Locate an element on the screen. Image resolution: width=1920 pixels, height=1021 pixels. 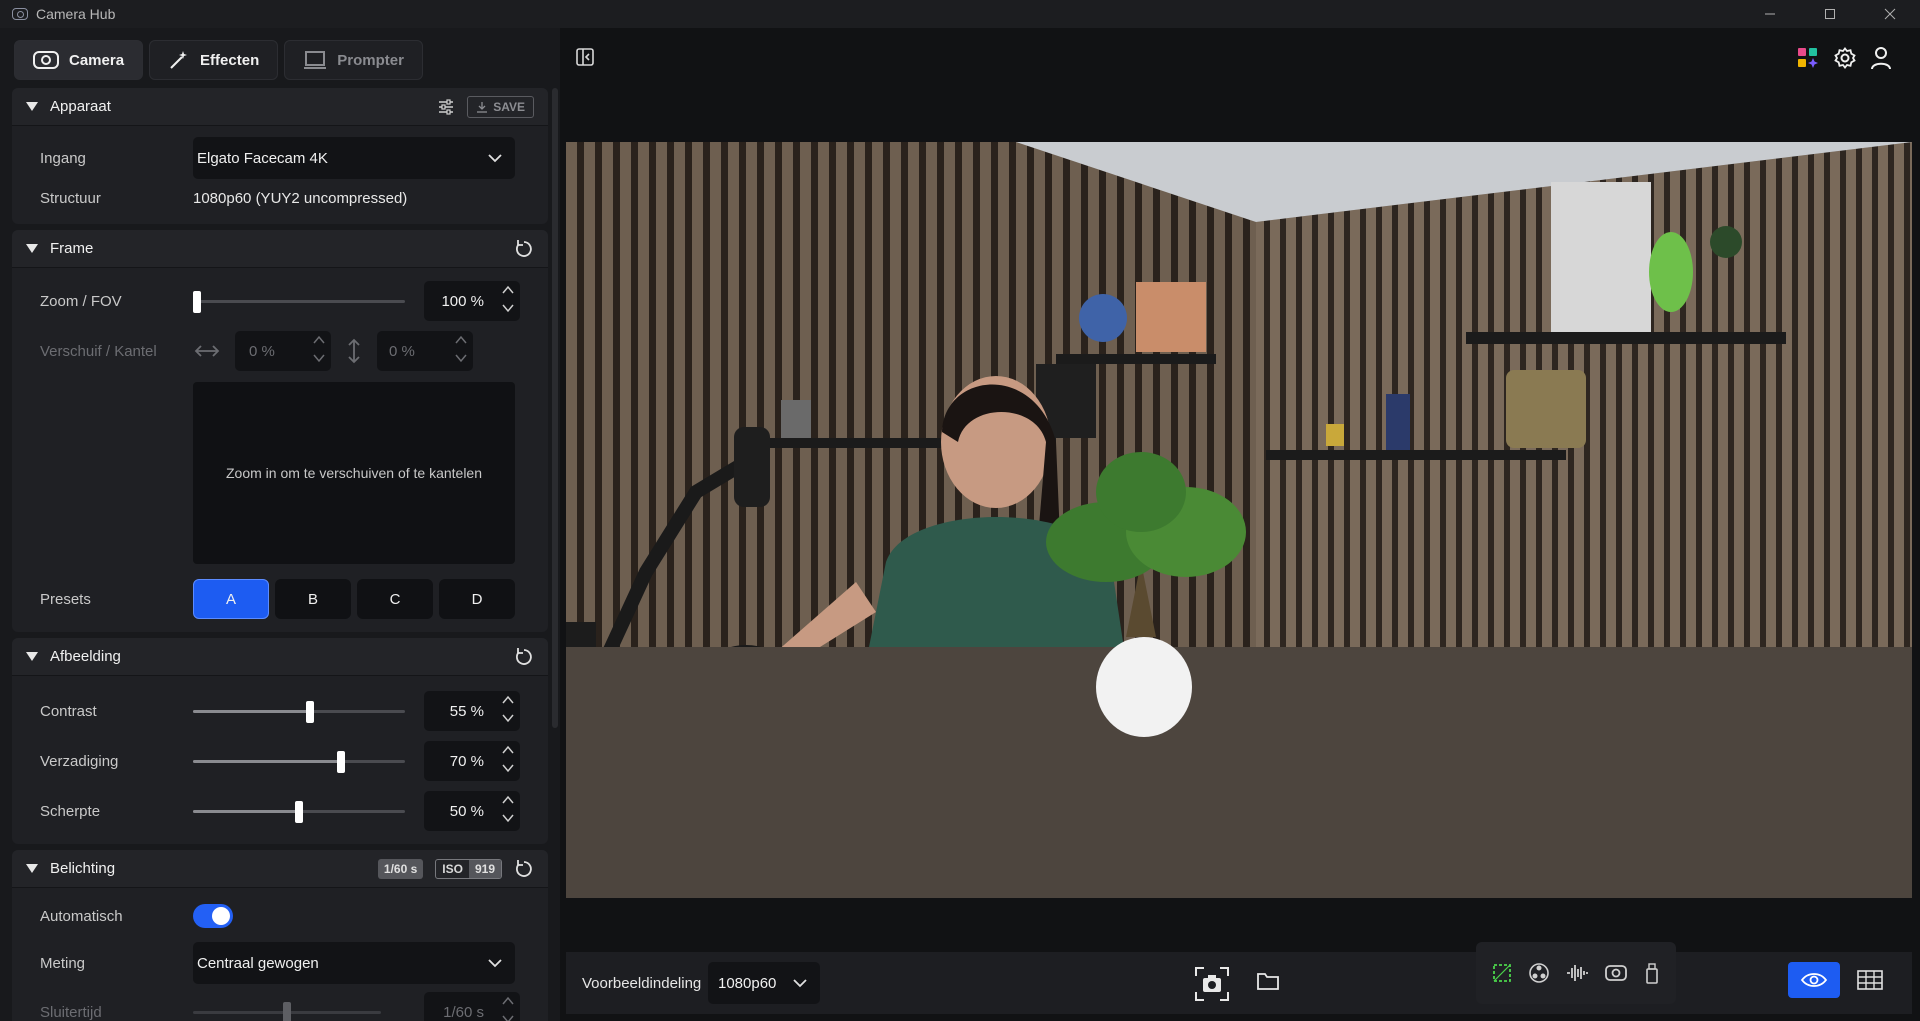
shutter-slider is located at coordinates (287, 1011).